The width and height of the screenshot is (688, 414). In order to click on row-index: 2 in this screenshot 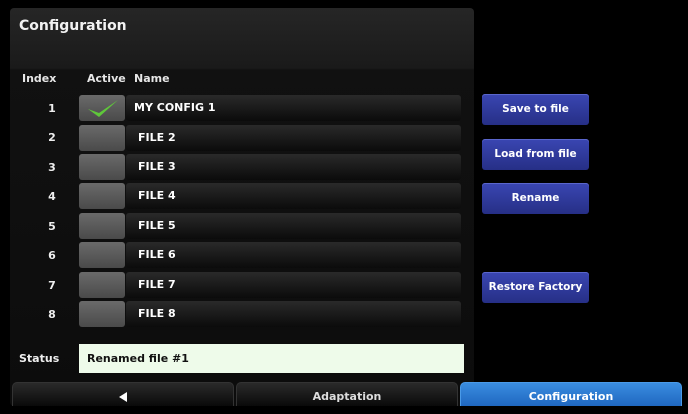, I will do `click(52, 137)`.